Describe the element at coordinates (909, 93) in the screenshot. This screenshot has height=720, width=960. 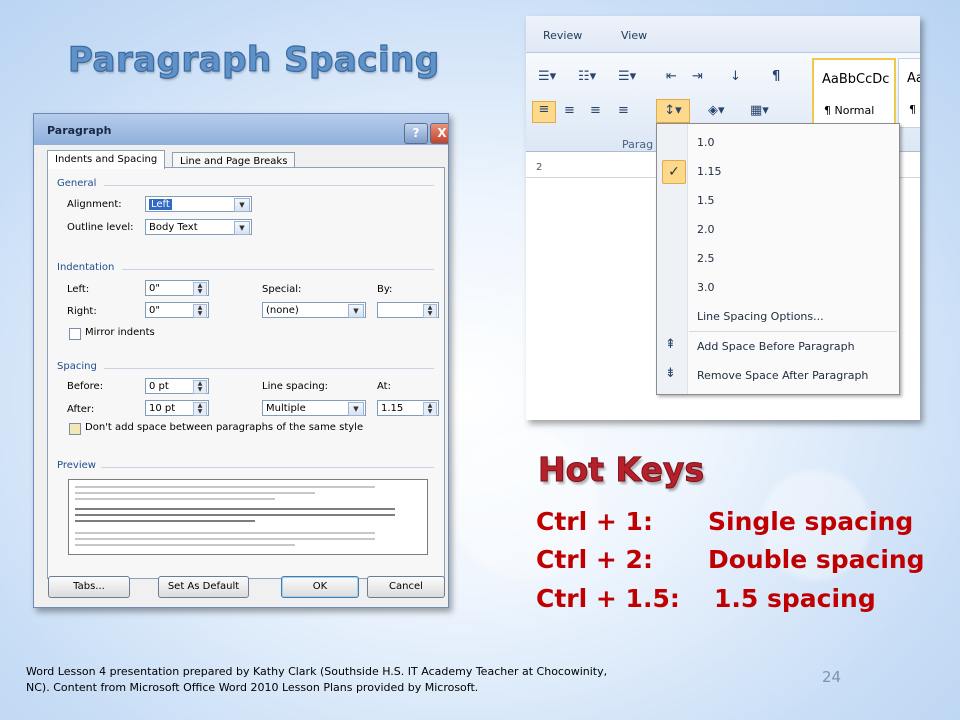
I see `style-next: Aa ¶ N` at that location.